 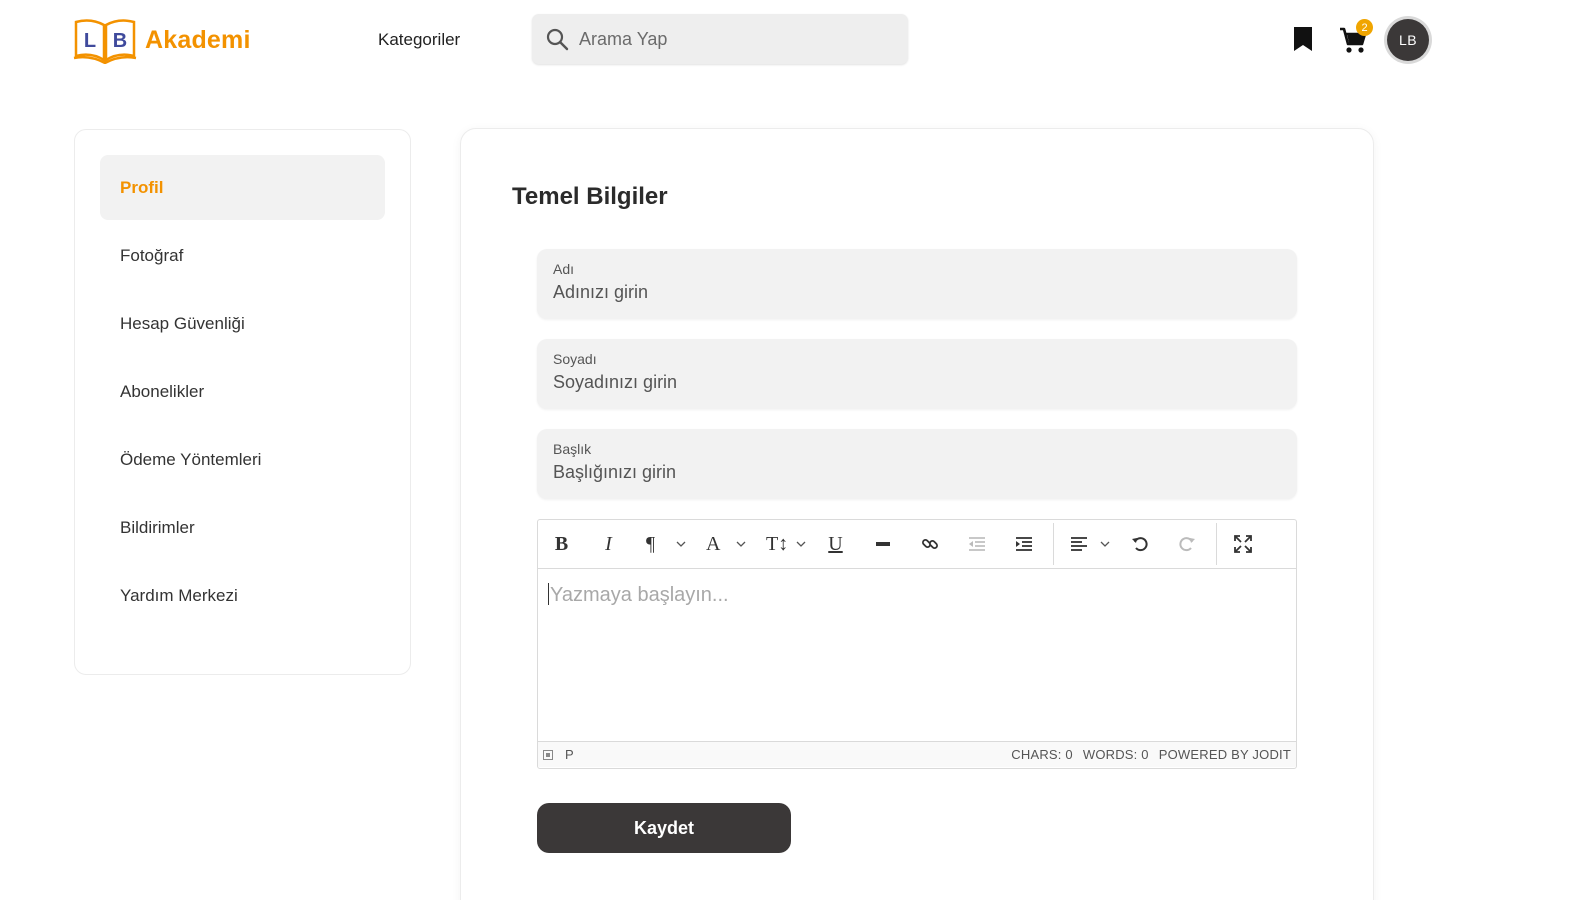 What do you see at coordinates (198, 39) in the screenshot?
I see `logo-text: Akademi` at bounding box center [198, 39].